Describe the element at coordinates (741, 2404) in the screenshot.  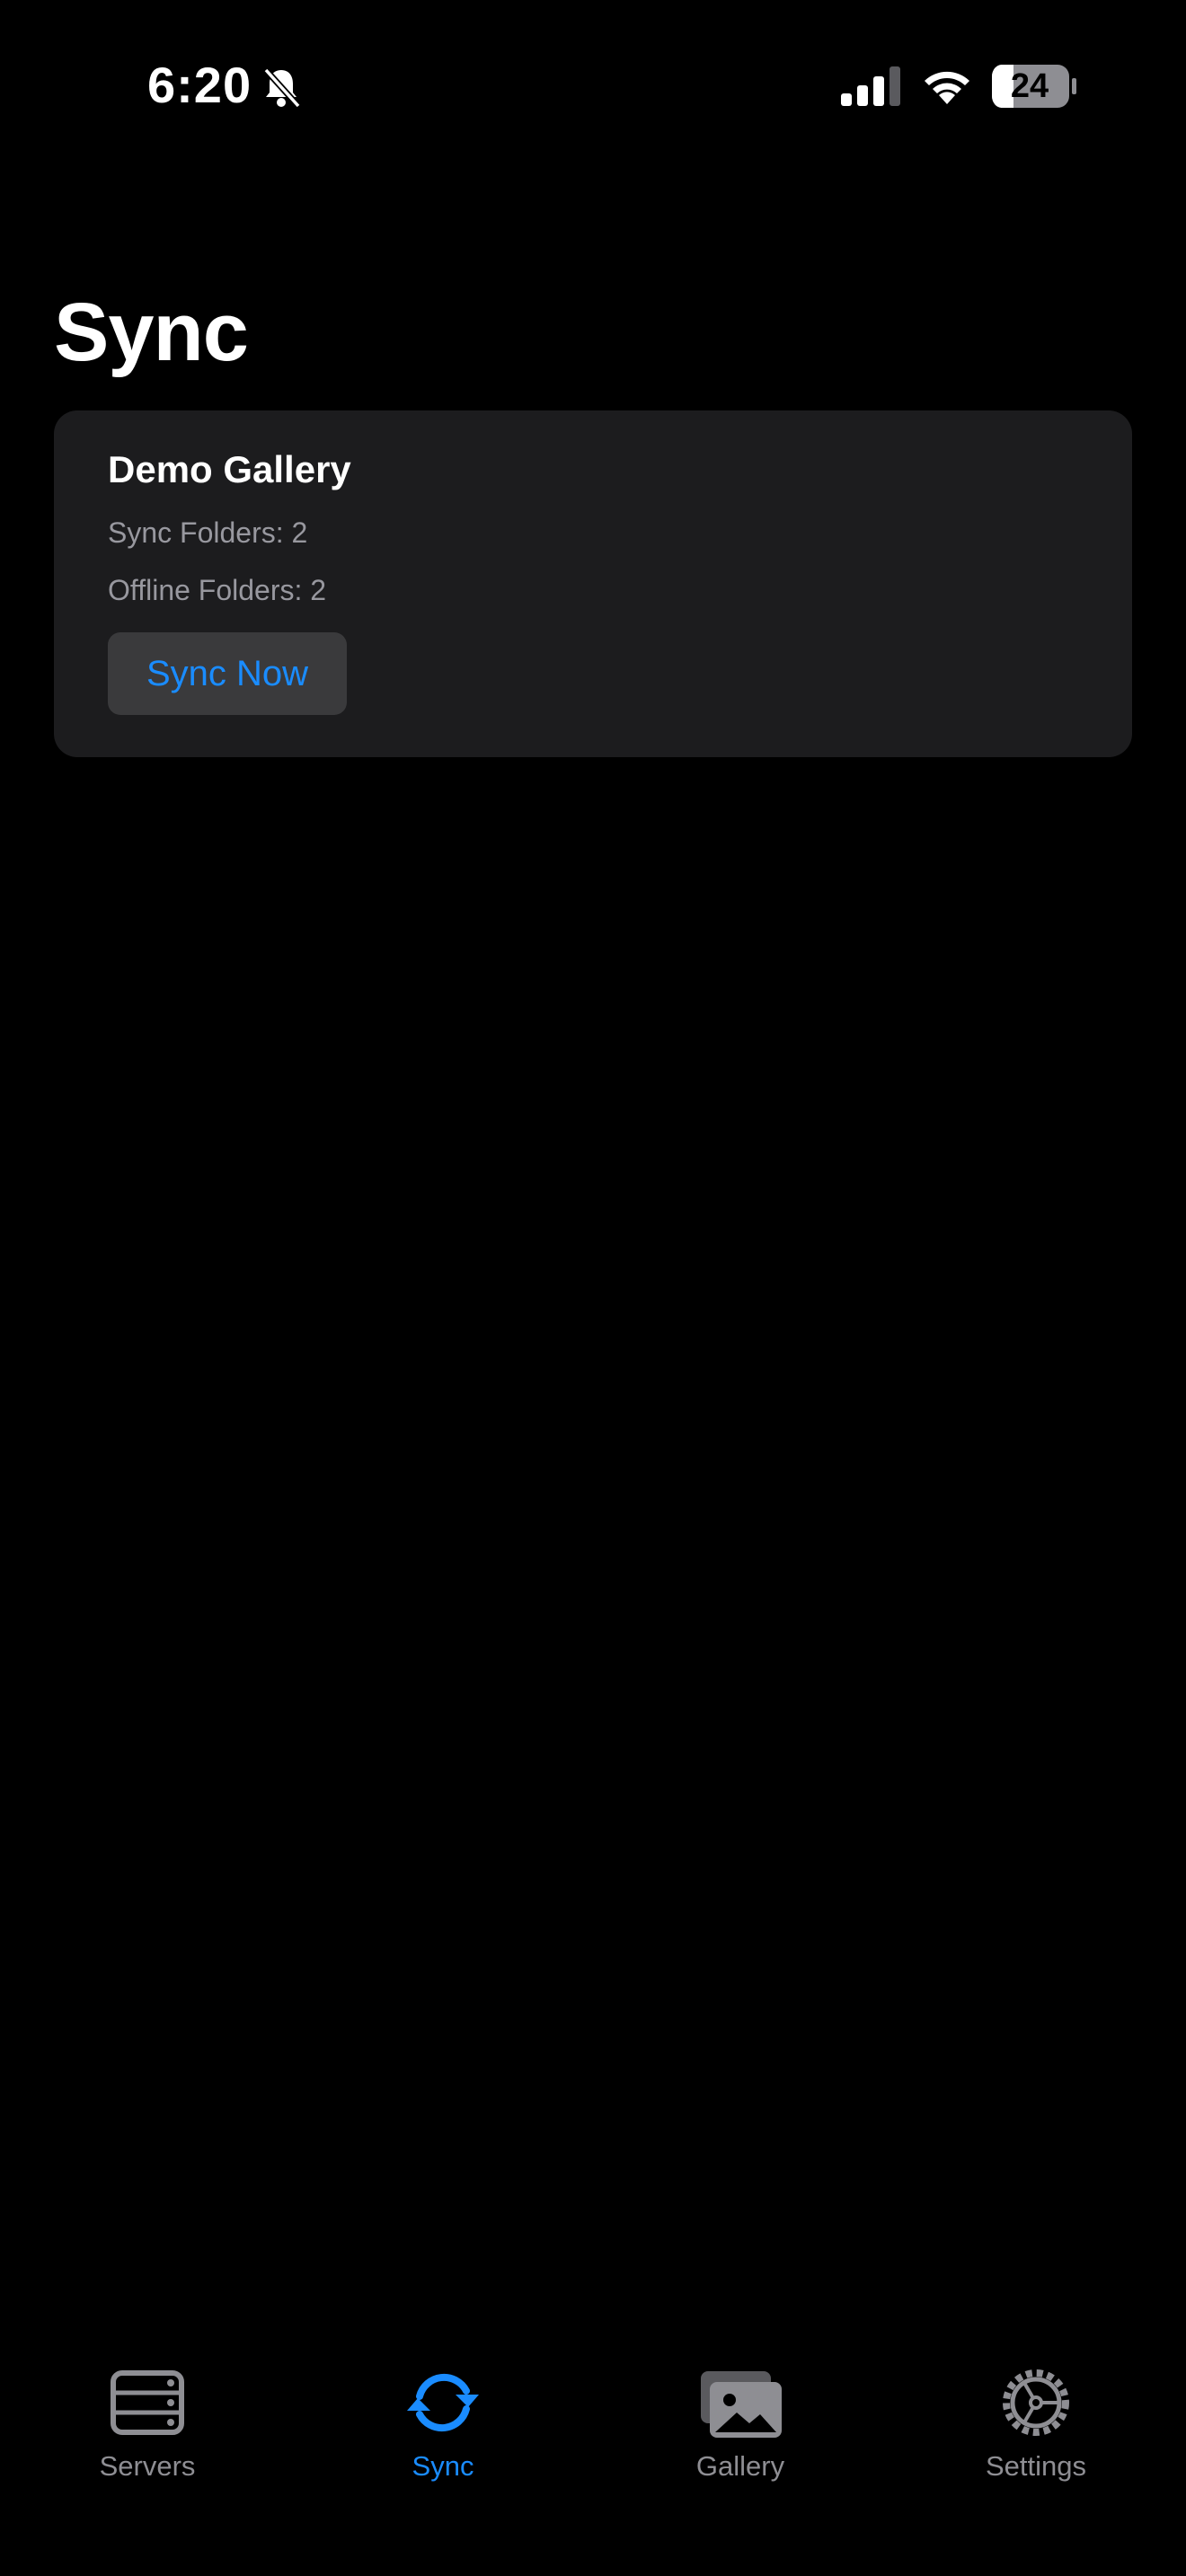
I see `gallery-icon` at that location.